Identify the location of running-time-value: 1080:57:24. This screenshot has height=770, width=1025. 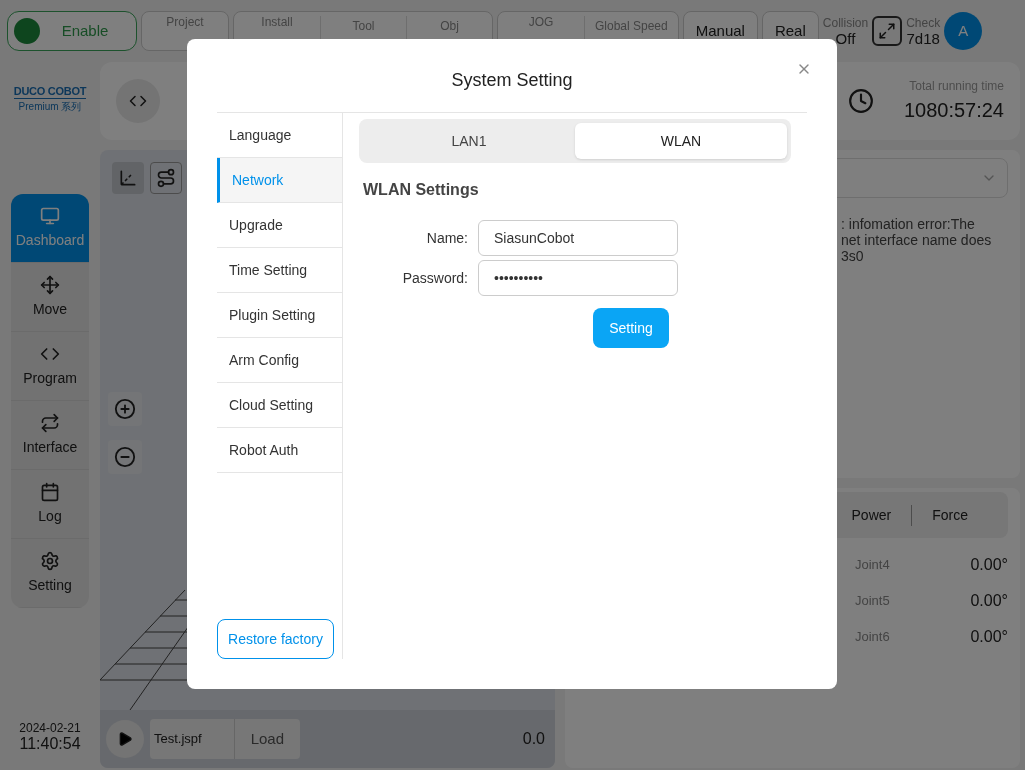
(953, 110).